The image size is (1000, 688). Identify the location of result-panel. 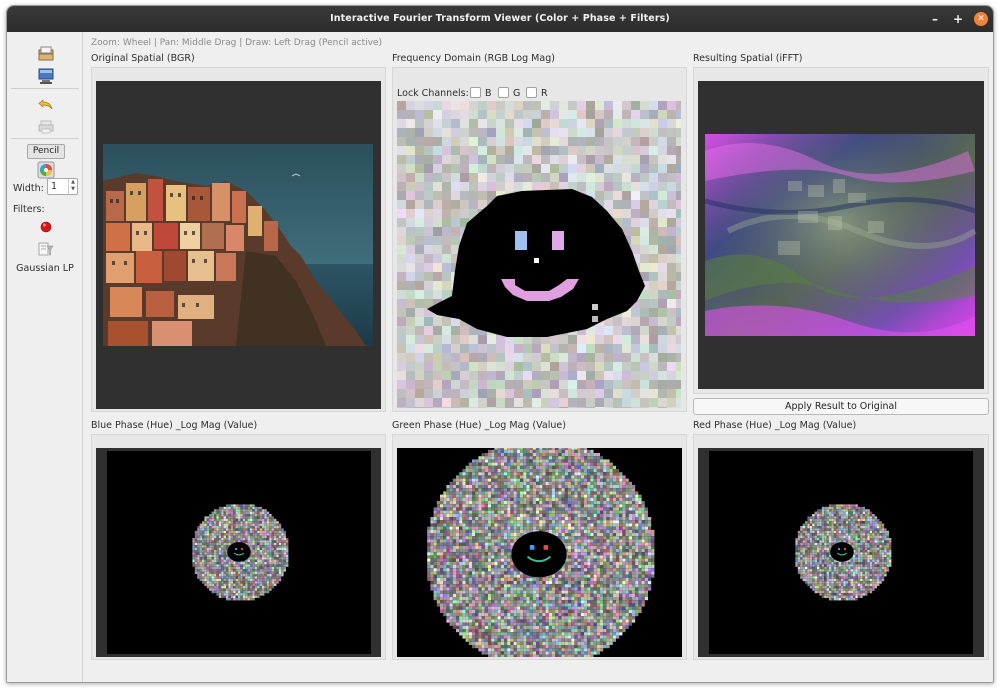
(841, 230).